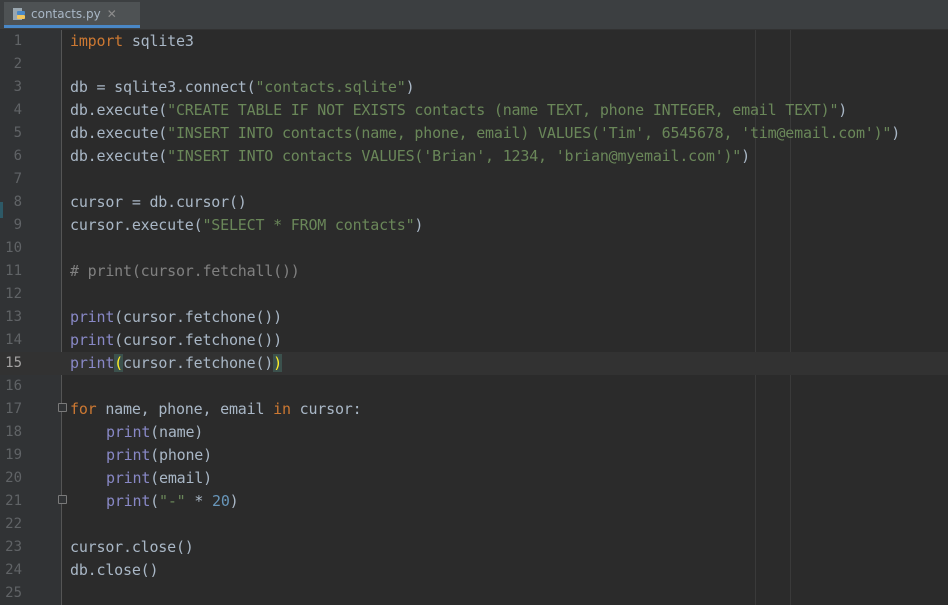 This screenshot has width=948, height=605. Describe the element at coordinates (474, 179) in the screenshot. I see `code-line: 7` at that location.